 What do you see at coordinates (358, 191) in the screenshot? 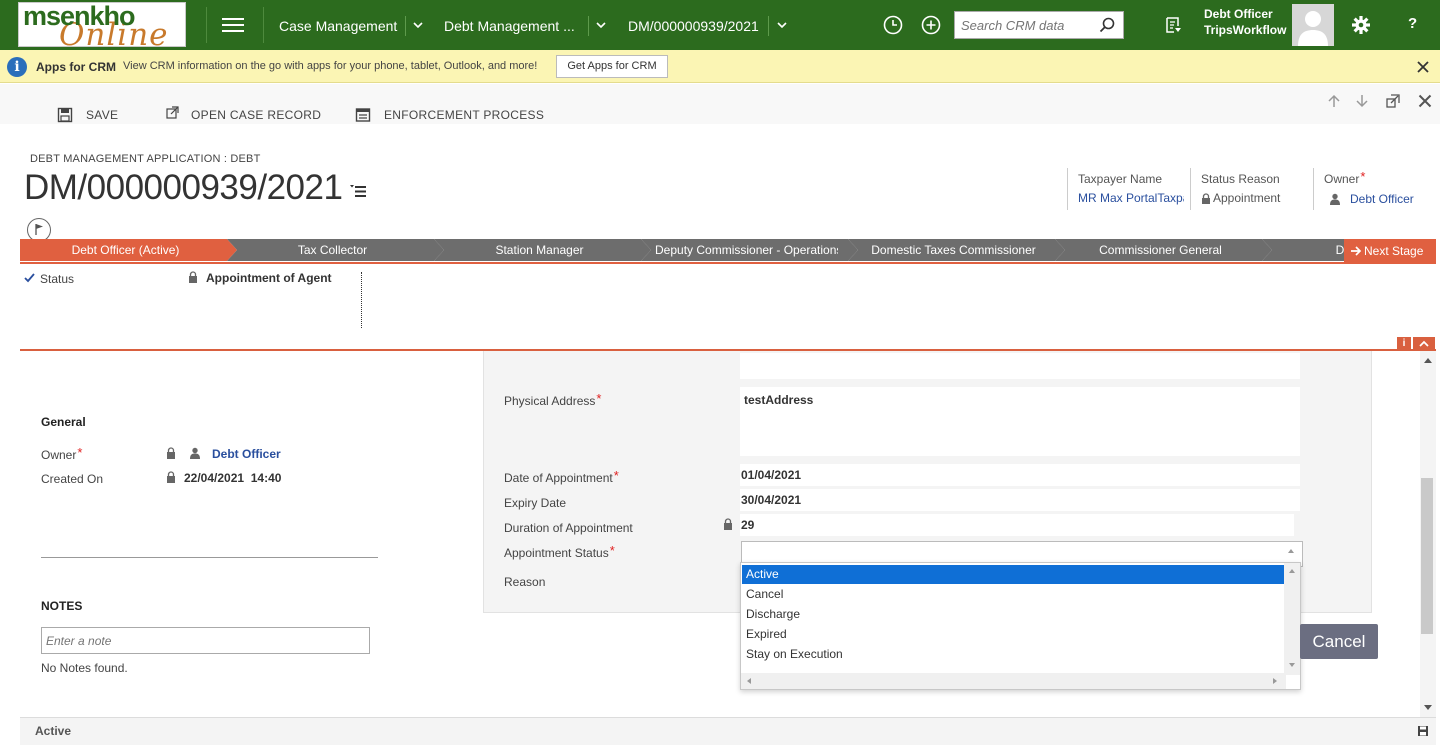
I see `form-selector-menu-icon` at bounding box center [358, 191].